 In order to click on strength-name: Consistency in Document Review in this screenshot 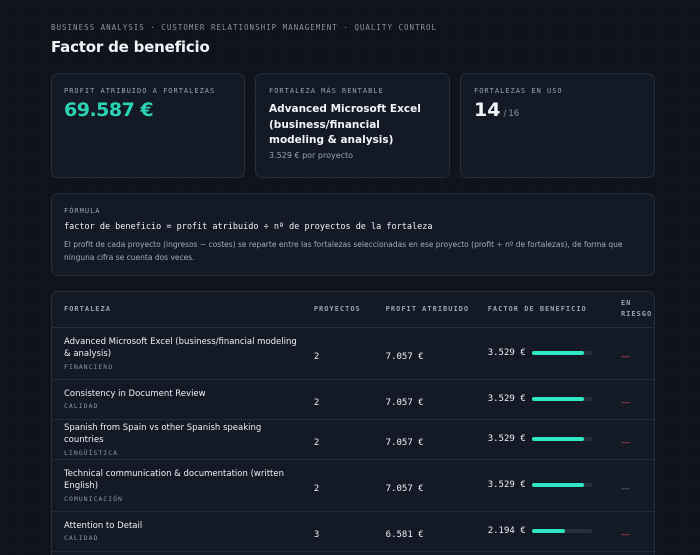, I will do `click(135, 393)`.